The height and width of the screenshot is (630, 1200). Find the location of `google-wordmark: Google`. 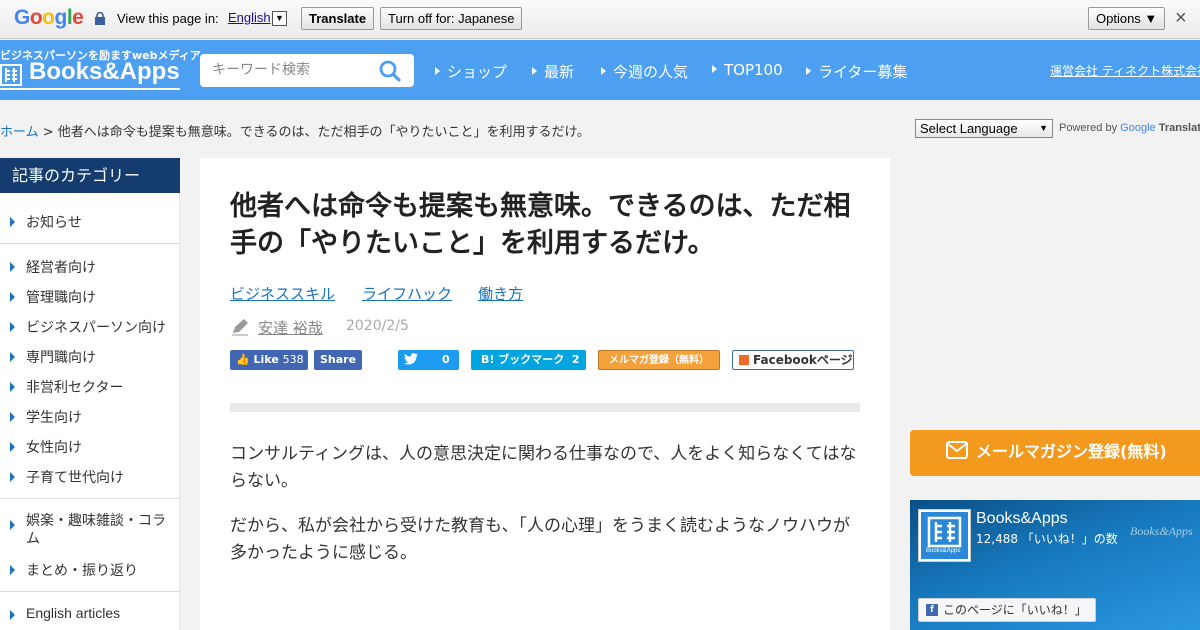

google-wordmark: Google is located at coordinates (1138, 128).